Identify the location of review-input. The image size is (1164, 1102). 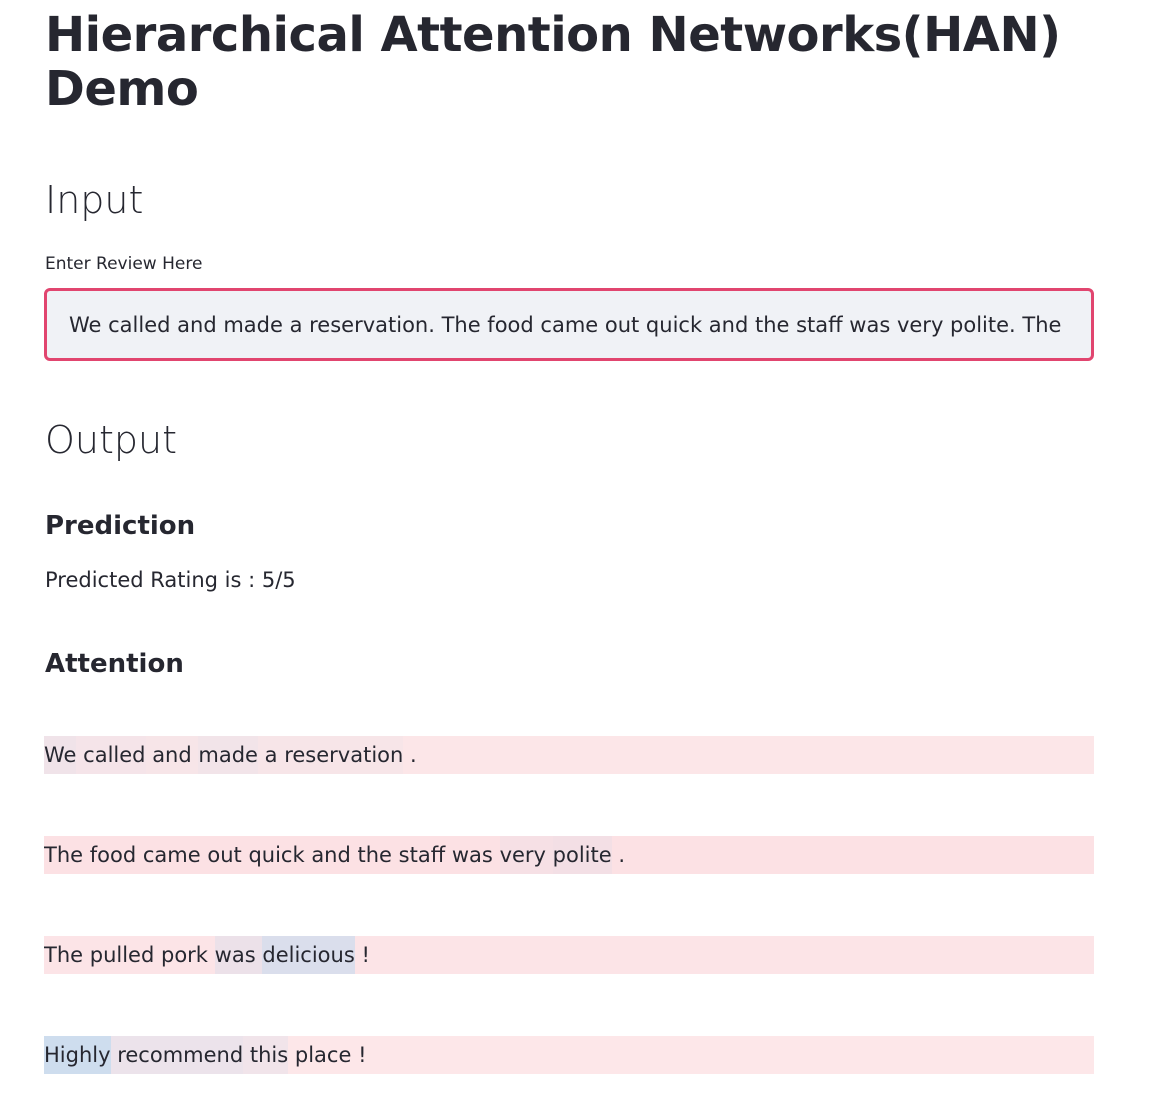
(569, 324).